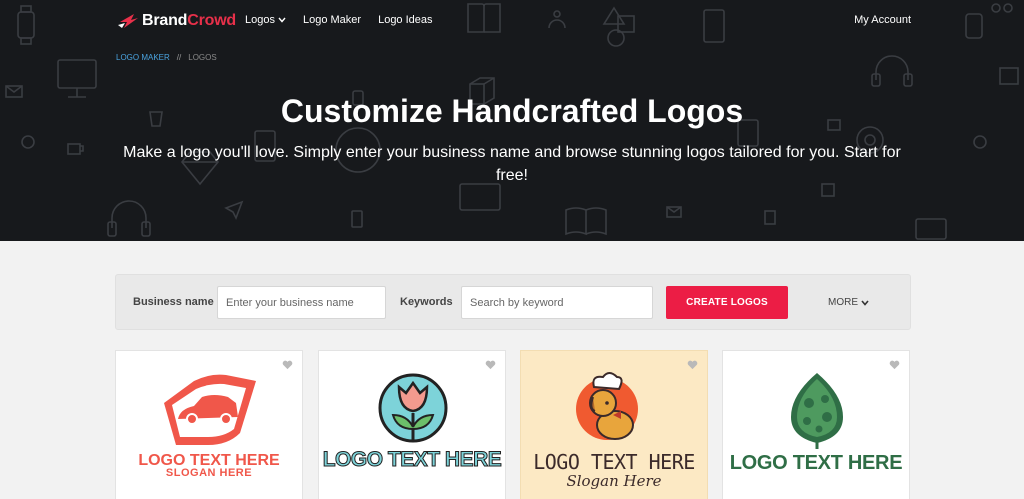  Describe the element at coordinates (512, 111) in the screenshot. I see `page-title: Customize Handcrafted Logos` at that location.